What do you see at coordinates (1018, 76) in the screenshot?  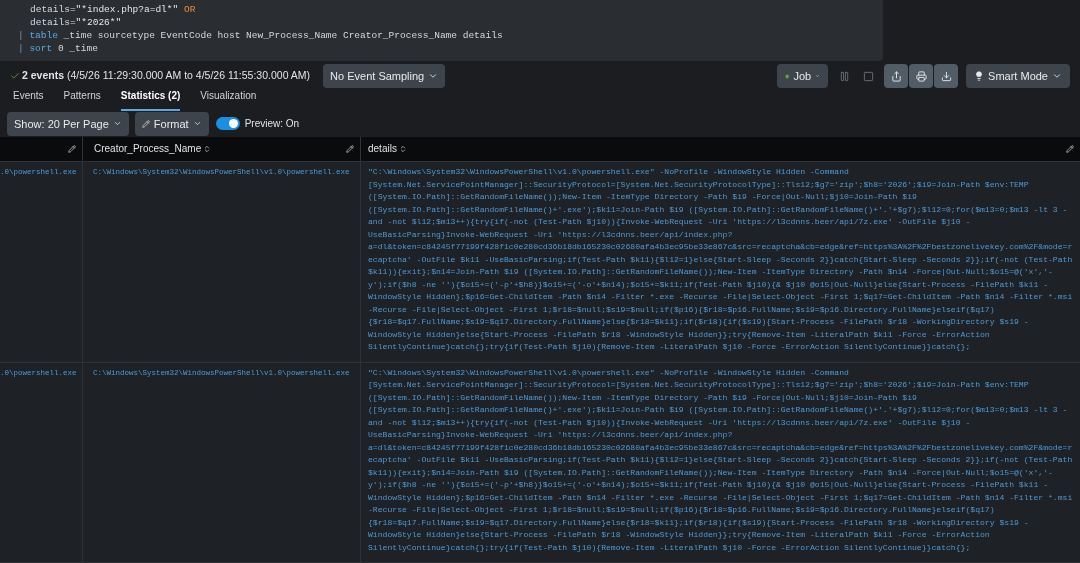 I see `search-mode-dropdown: Smart Mode` at bounding box center [1018, 76].